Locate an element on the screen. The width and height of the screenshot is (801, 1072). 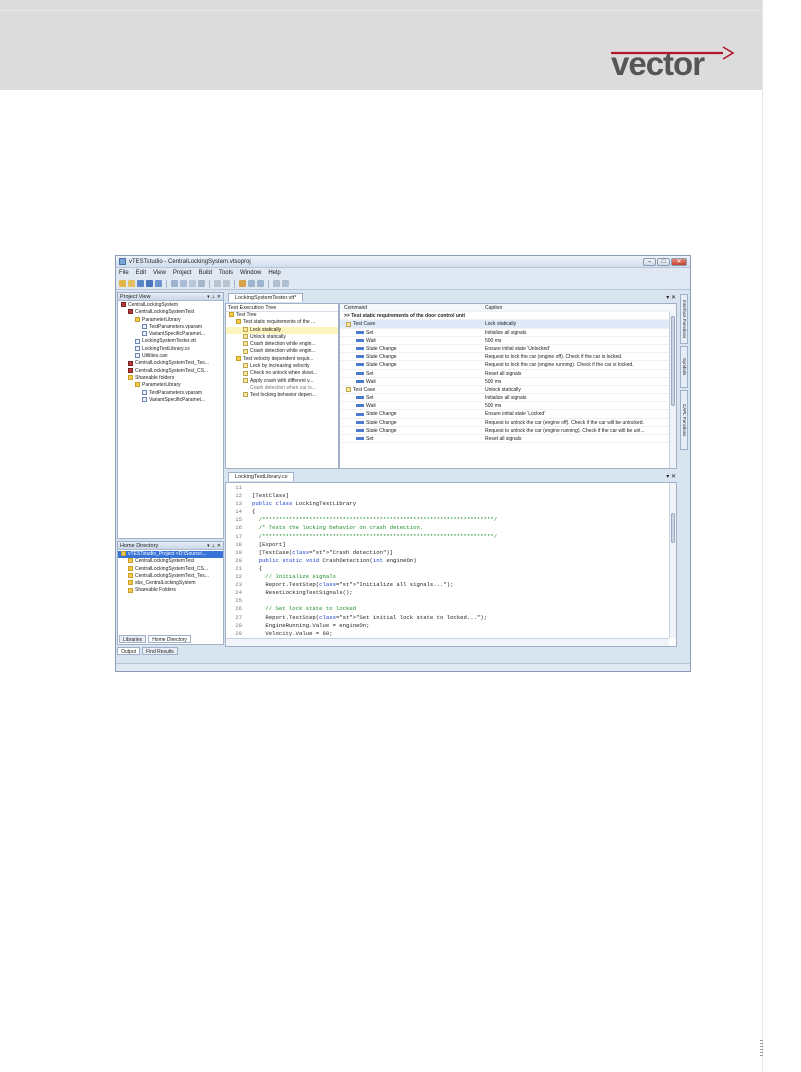
tab-libraries: Libraries is located at coordinates (133, 639).